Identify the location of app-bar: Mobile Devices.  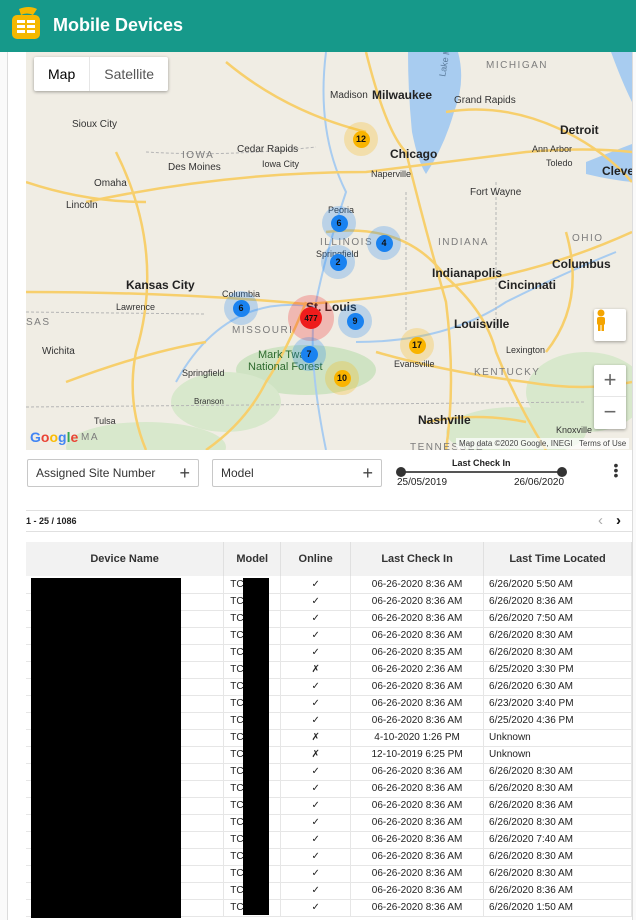
(318, 26).